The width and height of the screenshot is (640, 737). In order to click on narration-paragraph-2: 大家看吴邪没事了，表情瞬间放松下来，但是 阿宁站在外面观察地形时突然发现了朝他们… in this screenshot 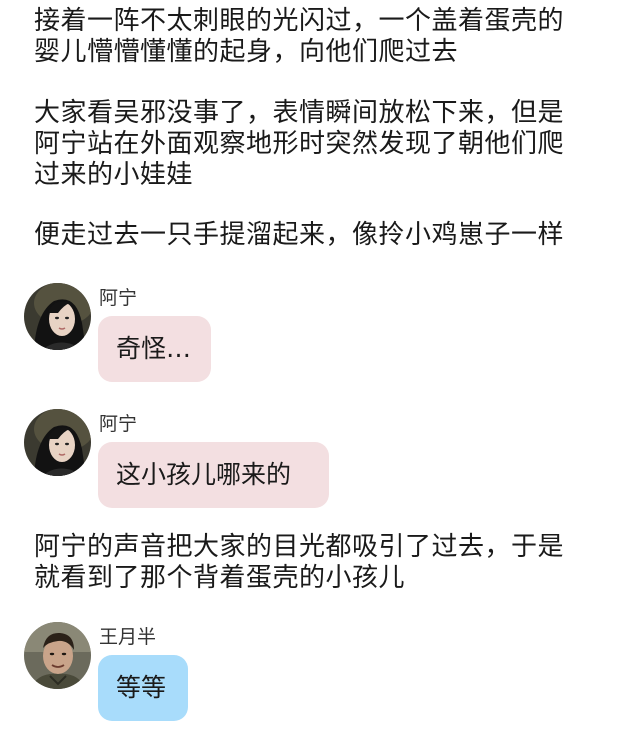, I will do `click(299, 144)`.